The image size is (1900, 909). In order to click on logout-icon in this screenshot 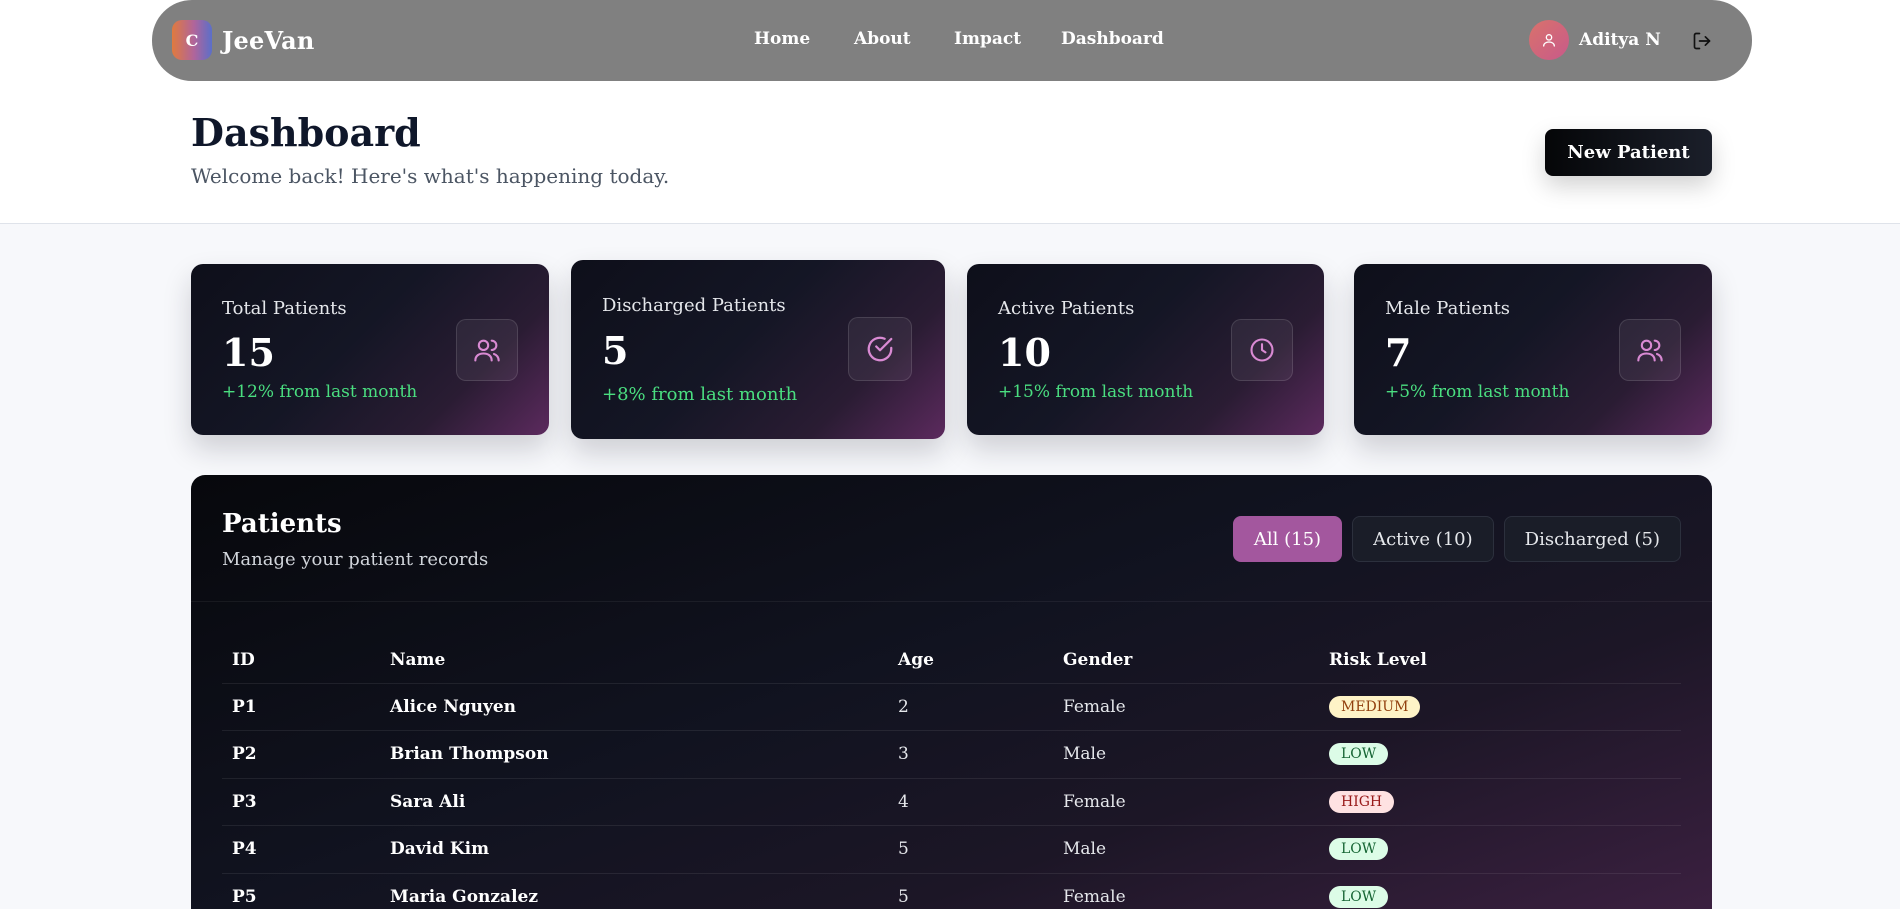, I will do `click(1702, 41)`.